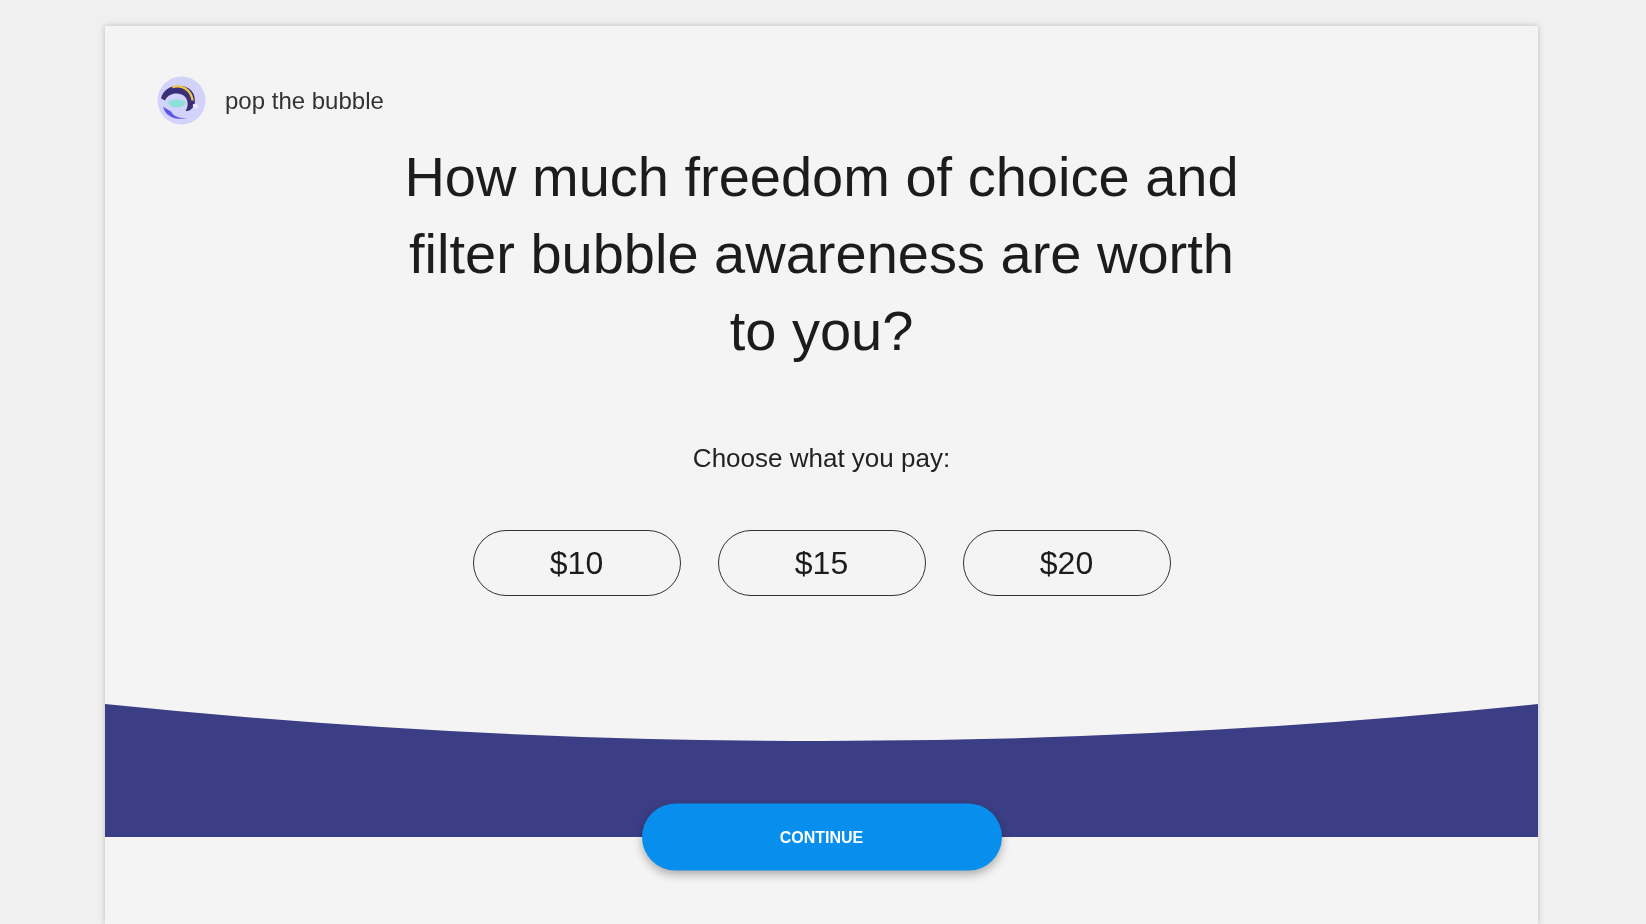 The width and height of the screenshot is (1646, 924). Describe the element at coordinates (821, 458) in the screenshot. I see `price-prompt: Choose what you pay:` at that location.